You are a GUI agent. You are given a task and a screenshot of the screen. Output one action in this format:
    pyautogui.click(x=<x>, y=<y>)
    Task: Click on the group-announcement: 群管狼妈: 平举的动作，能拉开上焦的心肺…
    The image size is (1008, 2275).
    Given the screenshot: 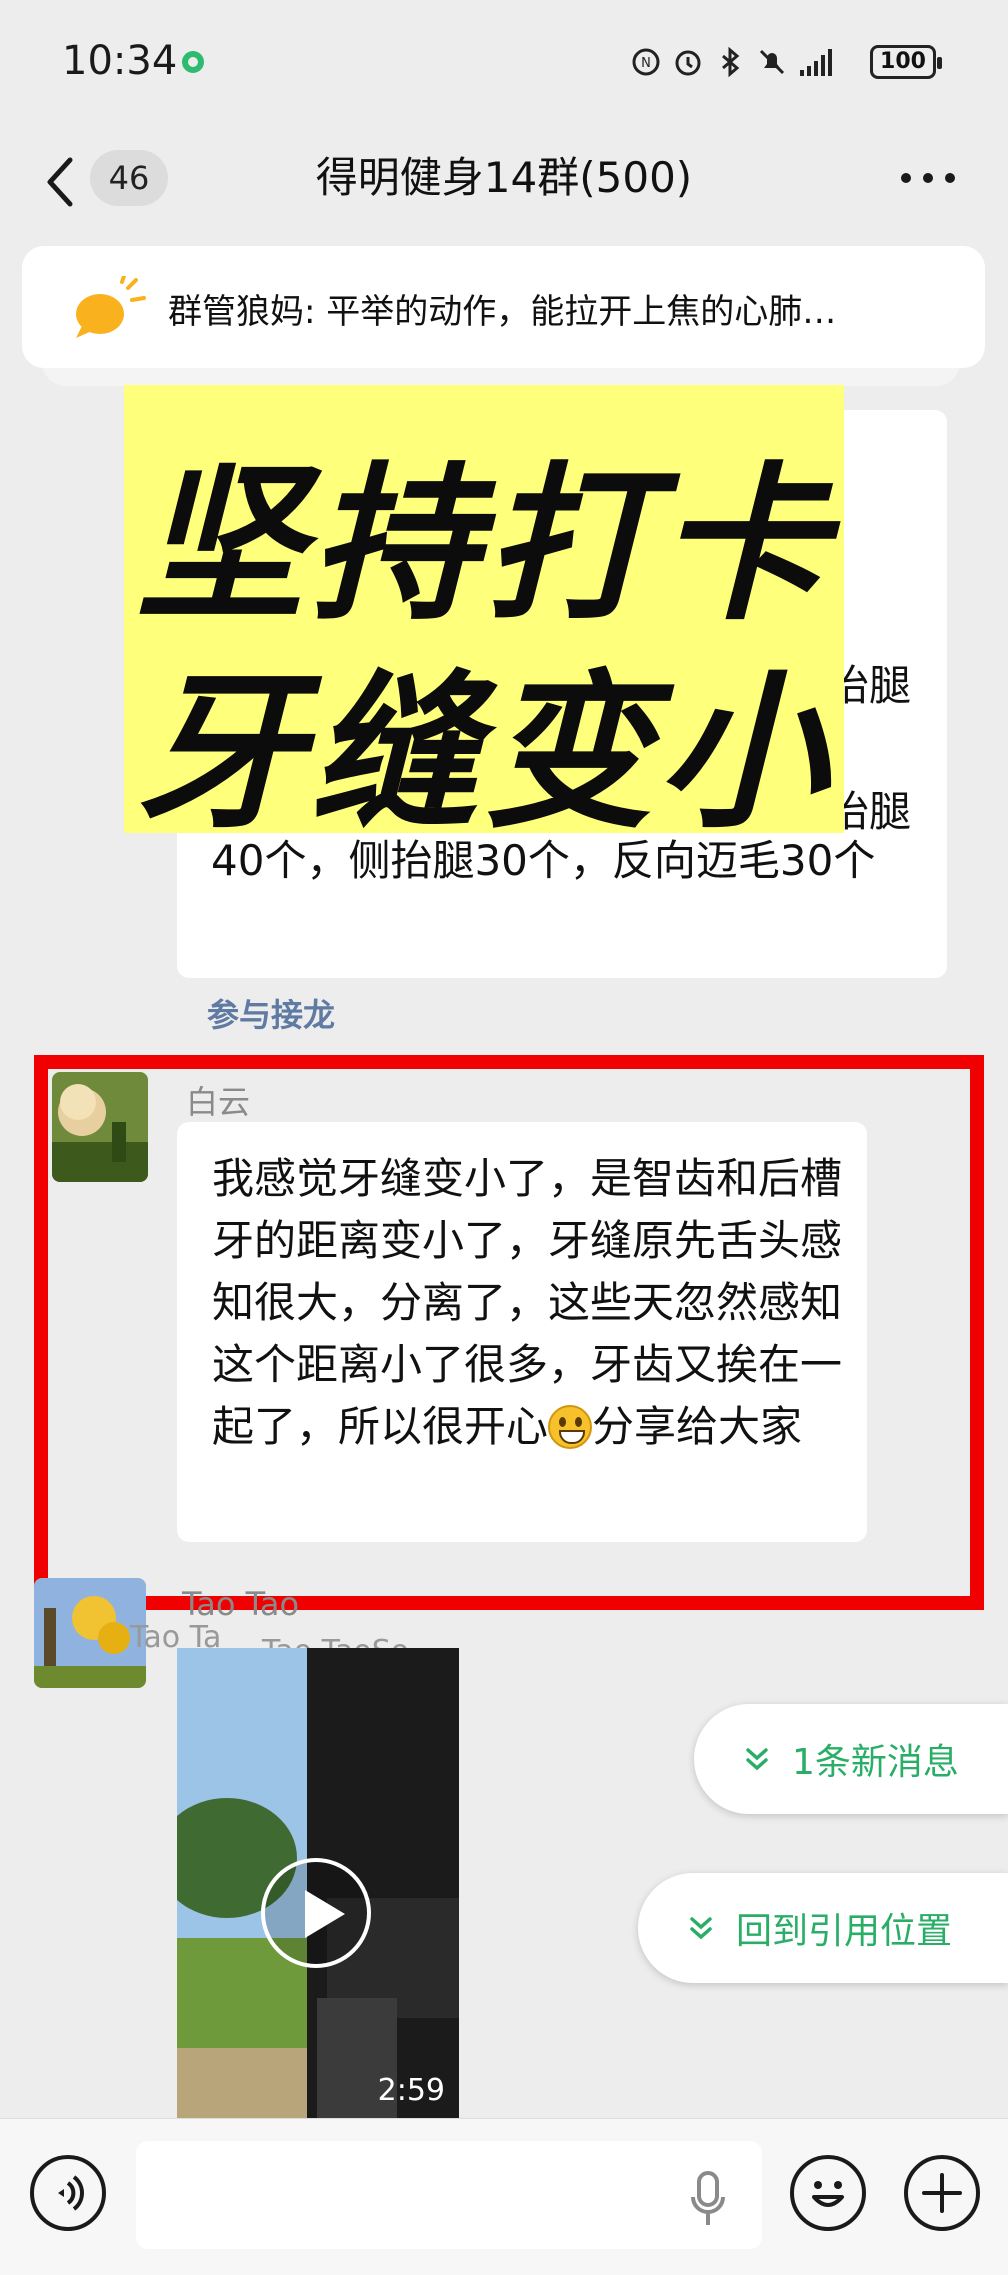 What is the action you would take?
    pyautogui.click(x=503, y=307)
    